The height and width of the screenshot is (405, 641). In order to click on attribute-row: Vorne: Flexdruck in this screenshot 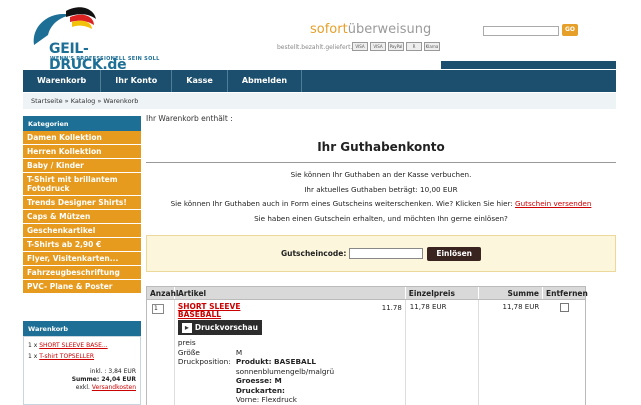, I will do `click(290, 400)`.